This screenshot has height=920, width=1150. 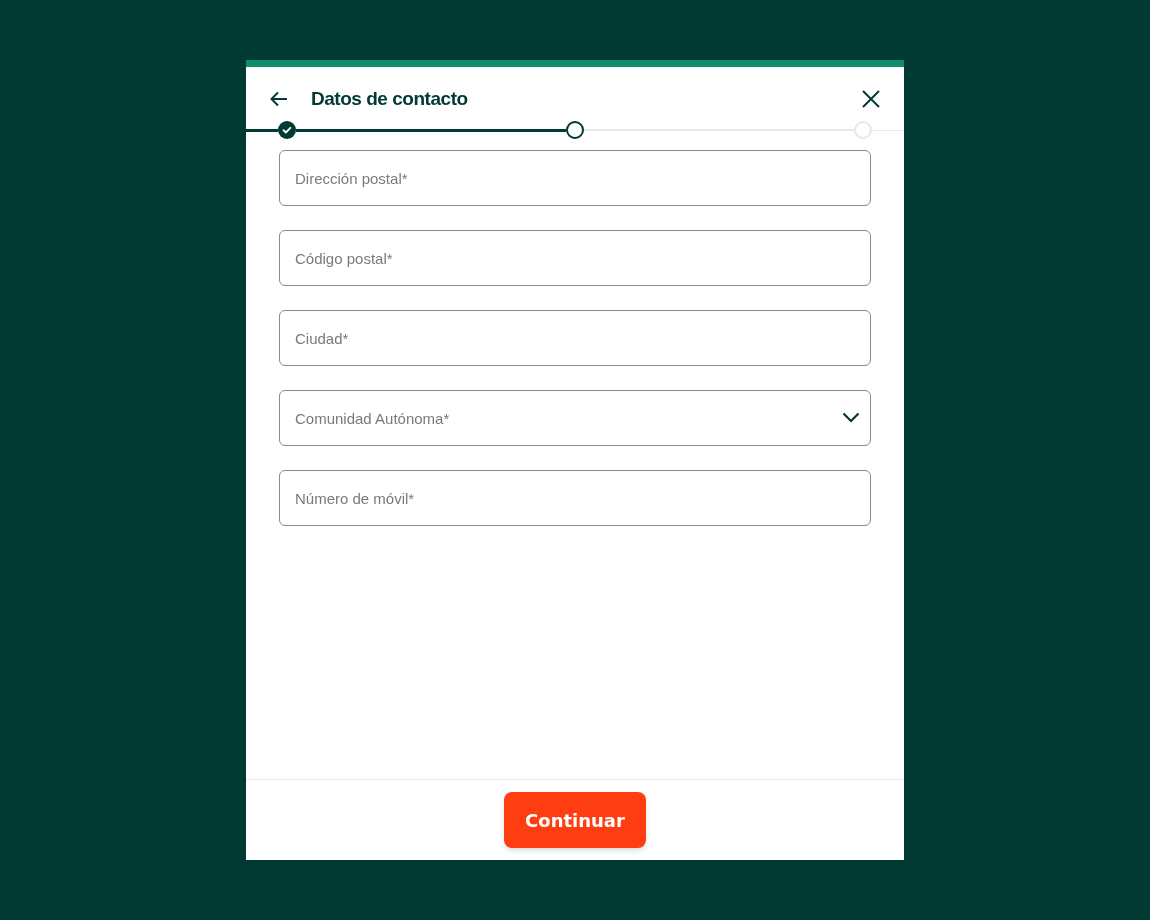 I want to click on close-icon, so click(x=871, y=99).